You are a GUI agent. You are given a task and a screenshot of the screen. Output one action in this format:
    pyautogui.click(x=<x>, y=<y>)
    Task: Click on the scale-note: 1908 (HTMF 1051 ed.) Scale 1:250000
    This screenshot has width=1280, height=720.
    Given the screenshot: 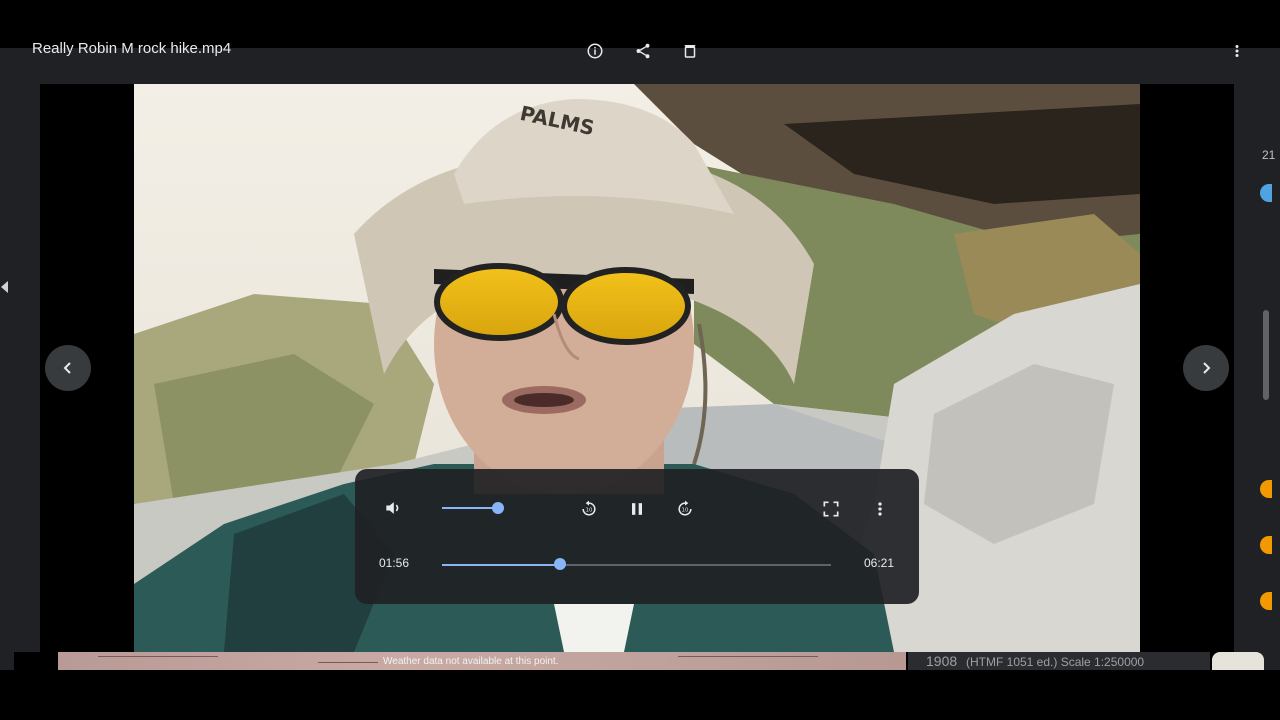 What is the action you would take?
    pyautogui.click(x=1059, y=661)
    